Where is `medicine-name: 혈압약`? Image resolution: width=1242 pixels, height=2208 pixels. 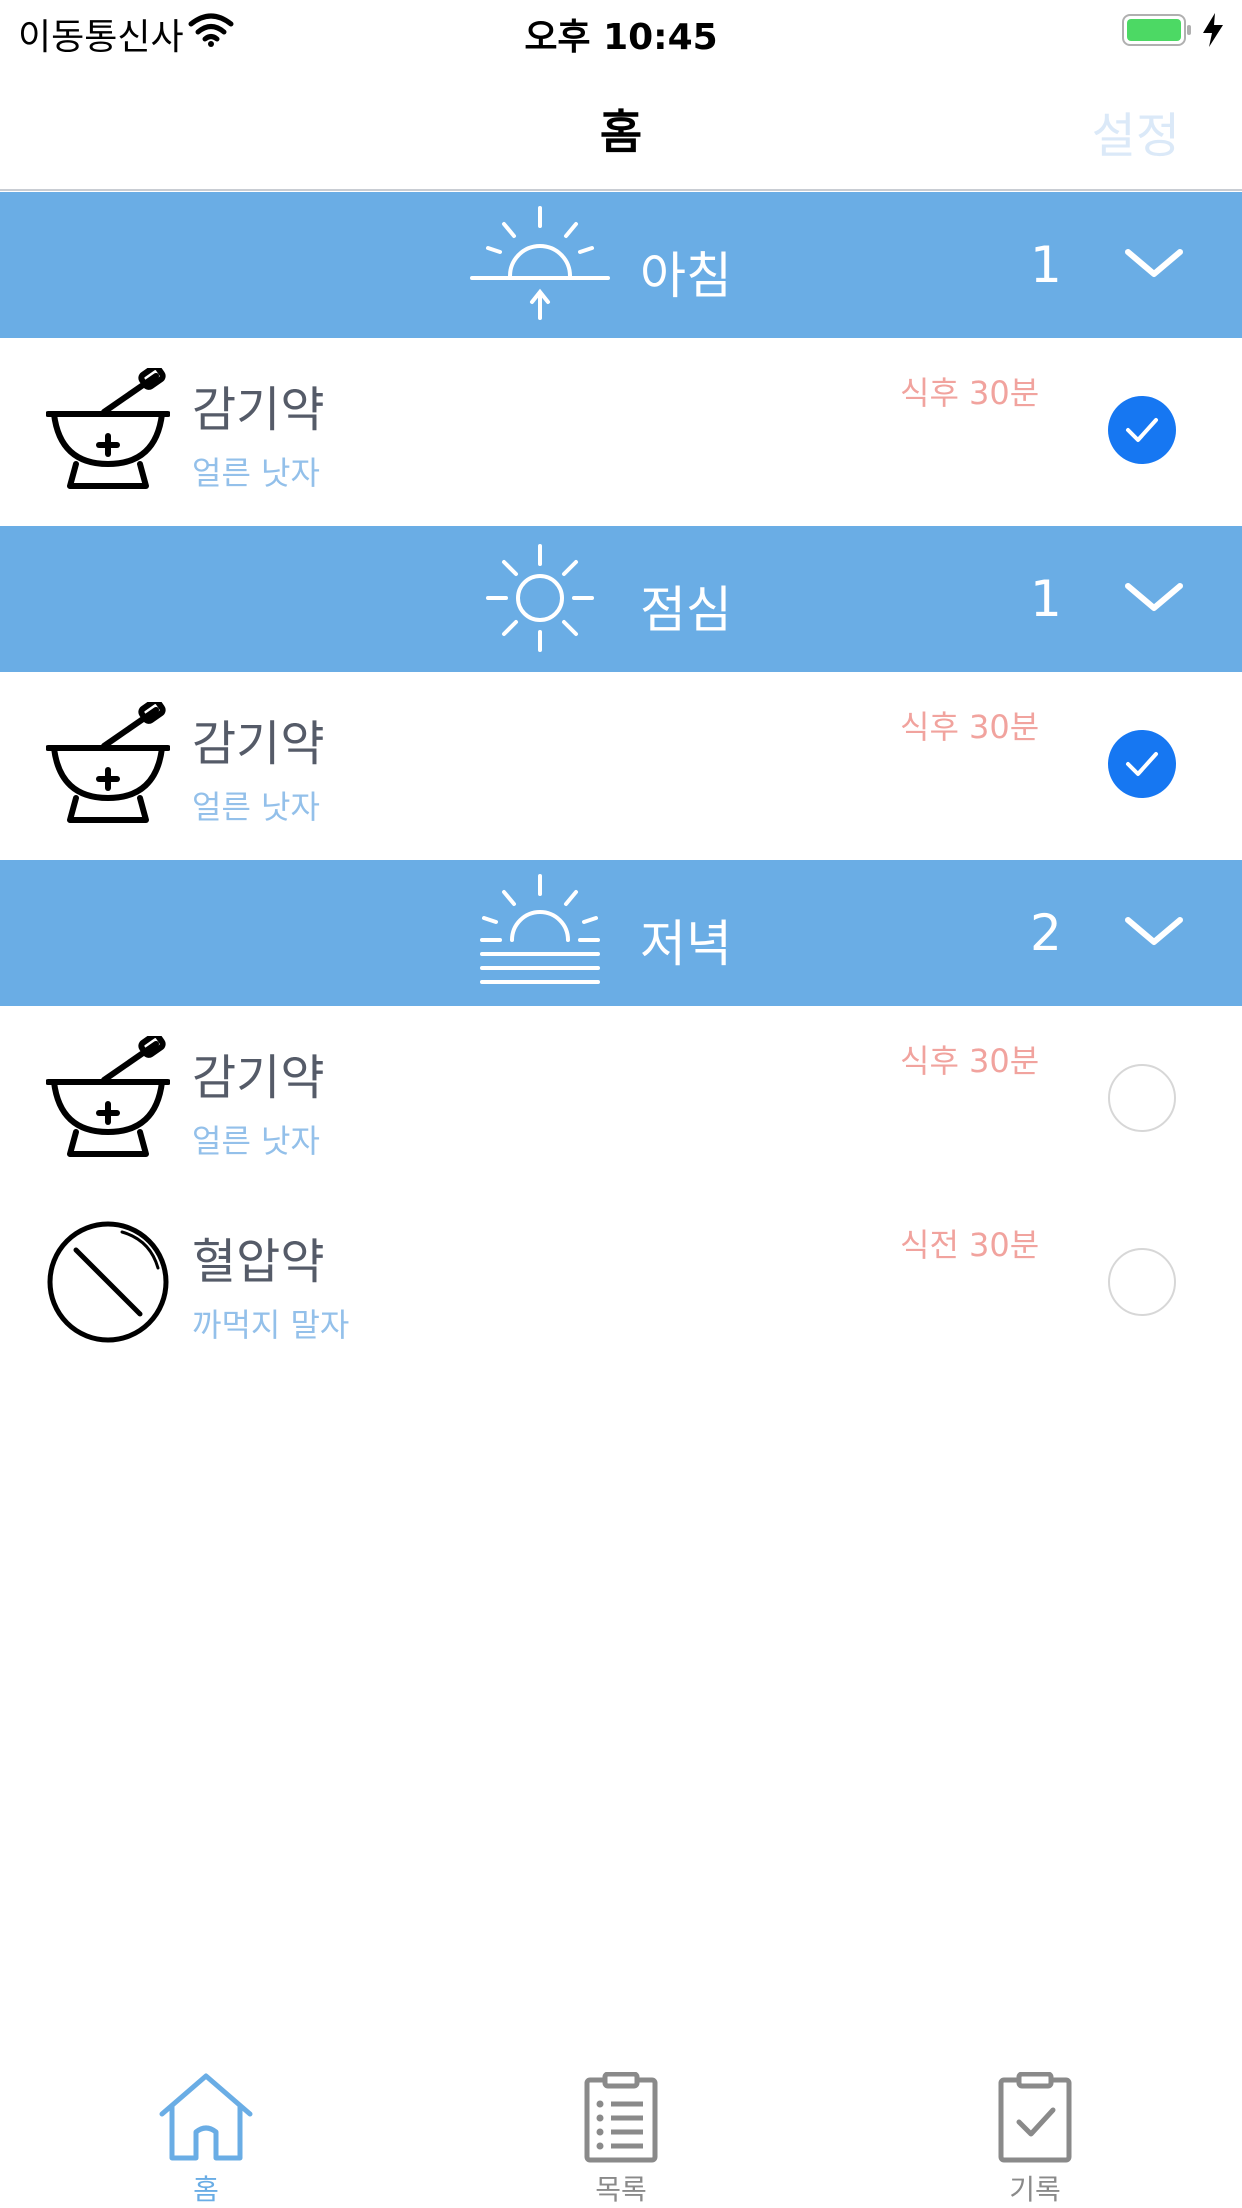 medicine-name: 혈압약 is located at coordinates (258, 1262).